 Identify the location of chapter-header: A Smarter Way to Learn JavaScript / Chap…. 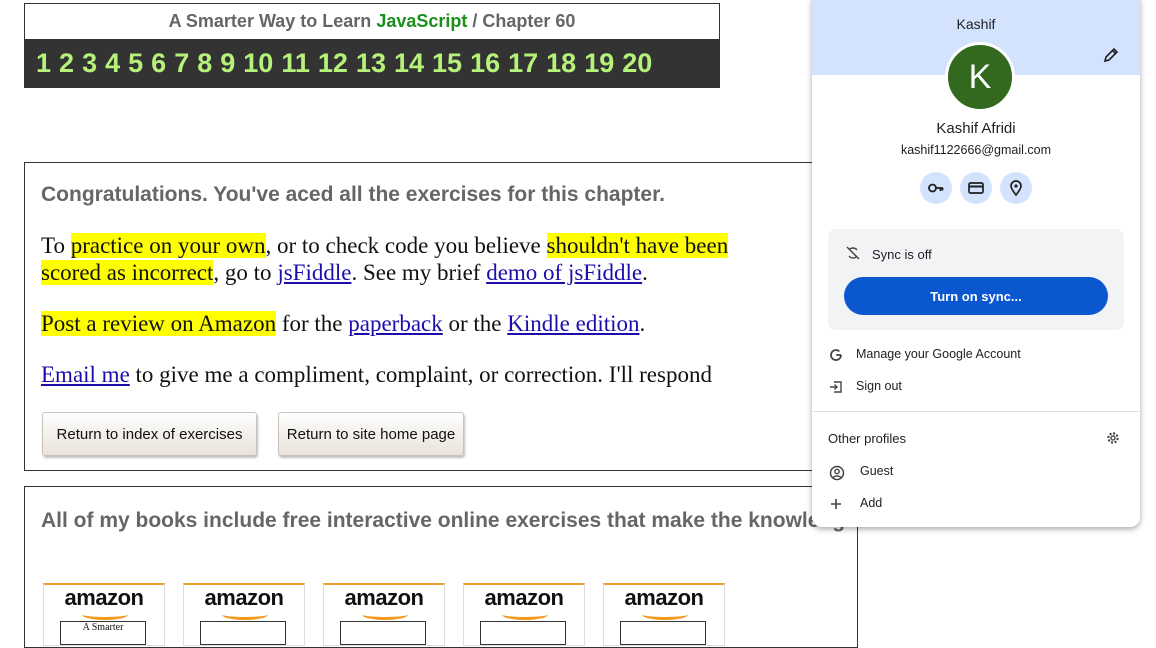
(372, 45).